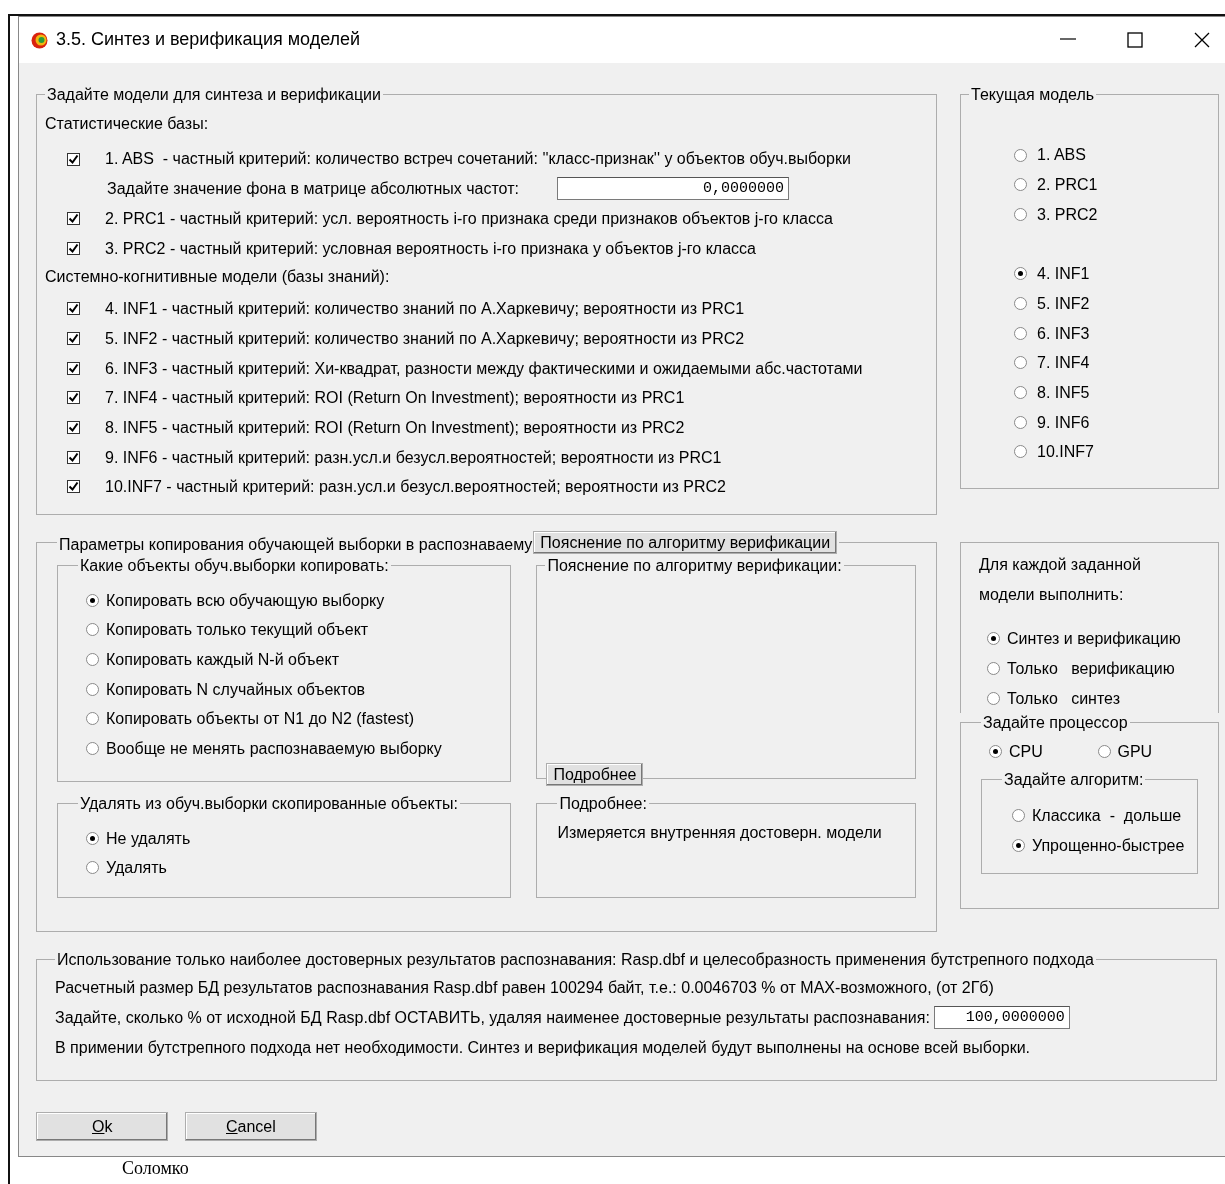 Image resolution: width=1225 pixels, height=1184 pixels. I want to click on radio-label: 5. INF2, so click(1063, 303).